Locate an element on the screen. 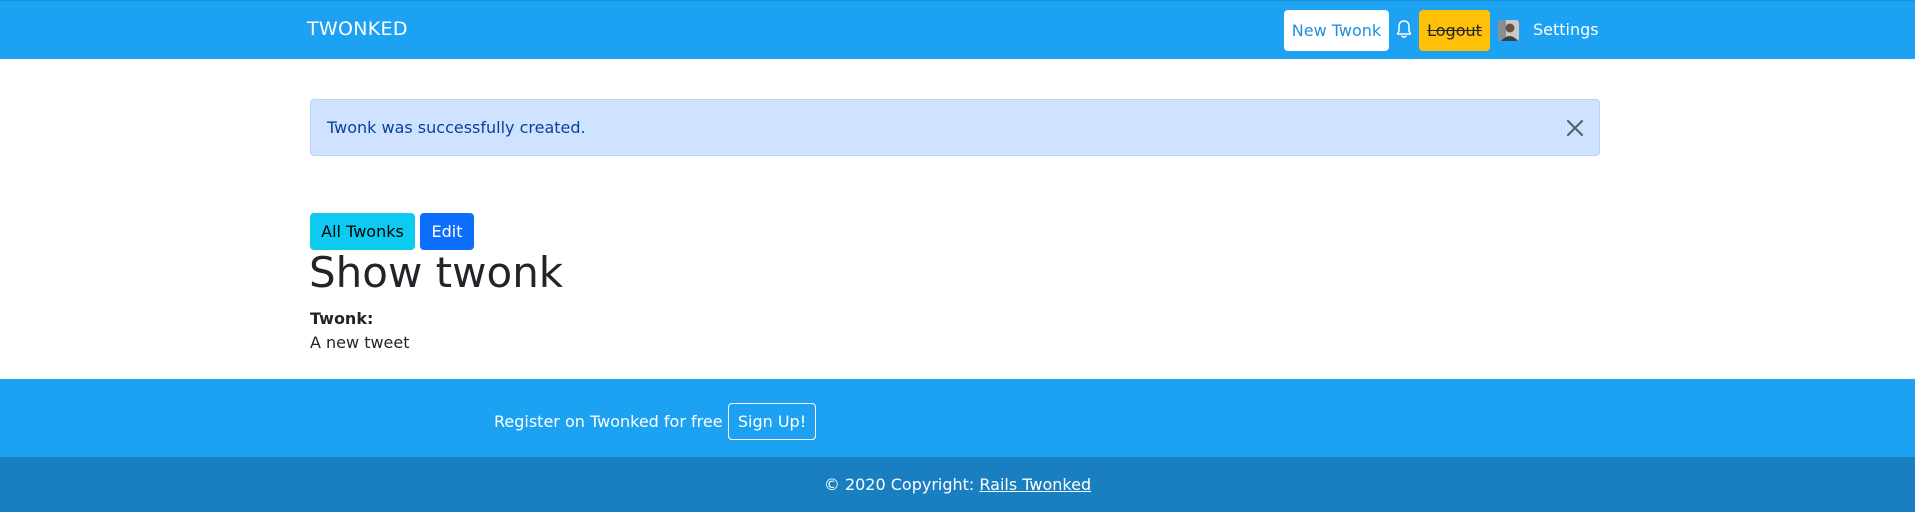 The image size is (1915, 512). signup-button: Sign Up! is located at coordinates (772, 421).